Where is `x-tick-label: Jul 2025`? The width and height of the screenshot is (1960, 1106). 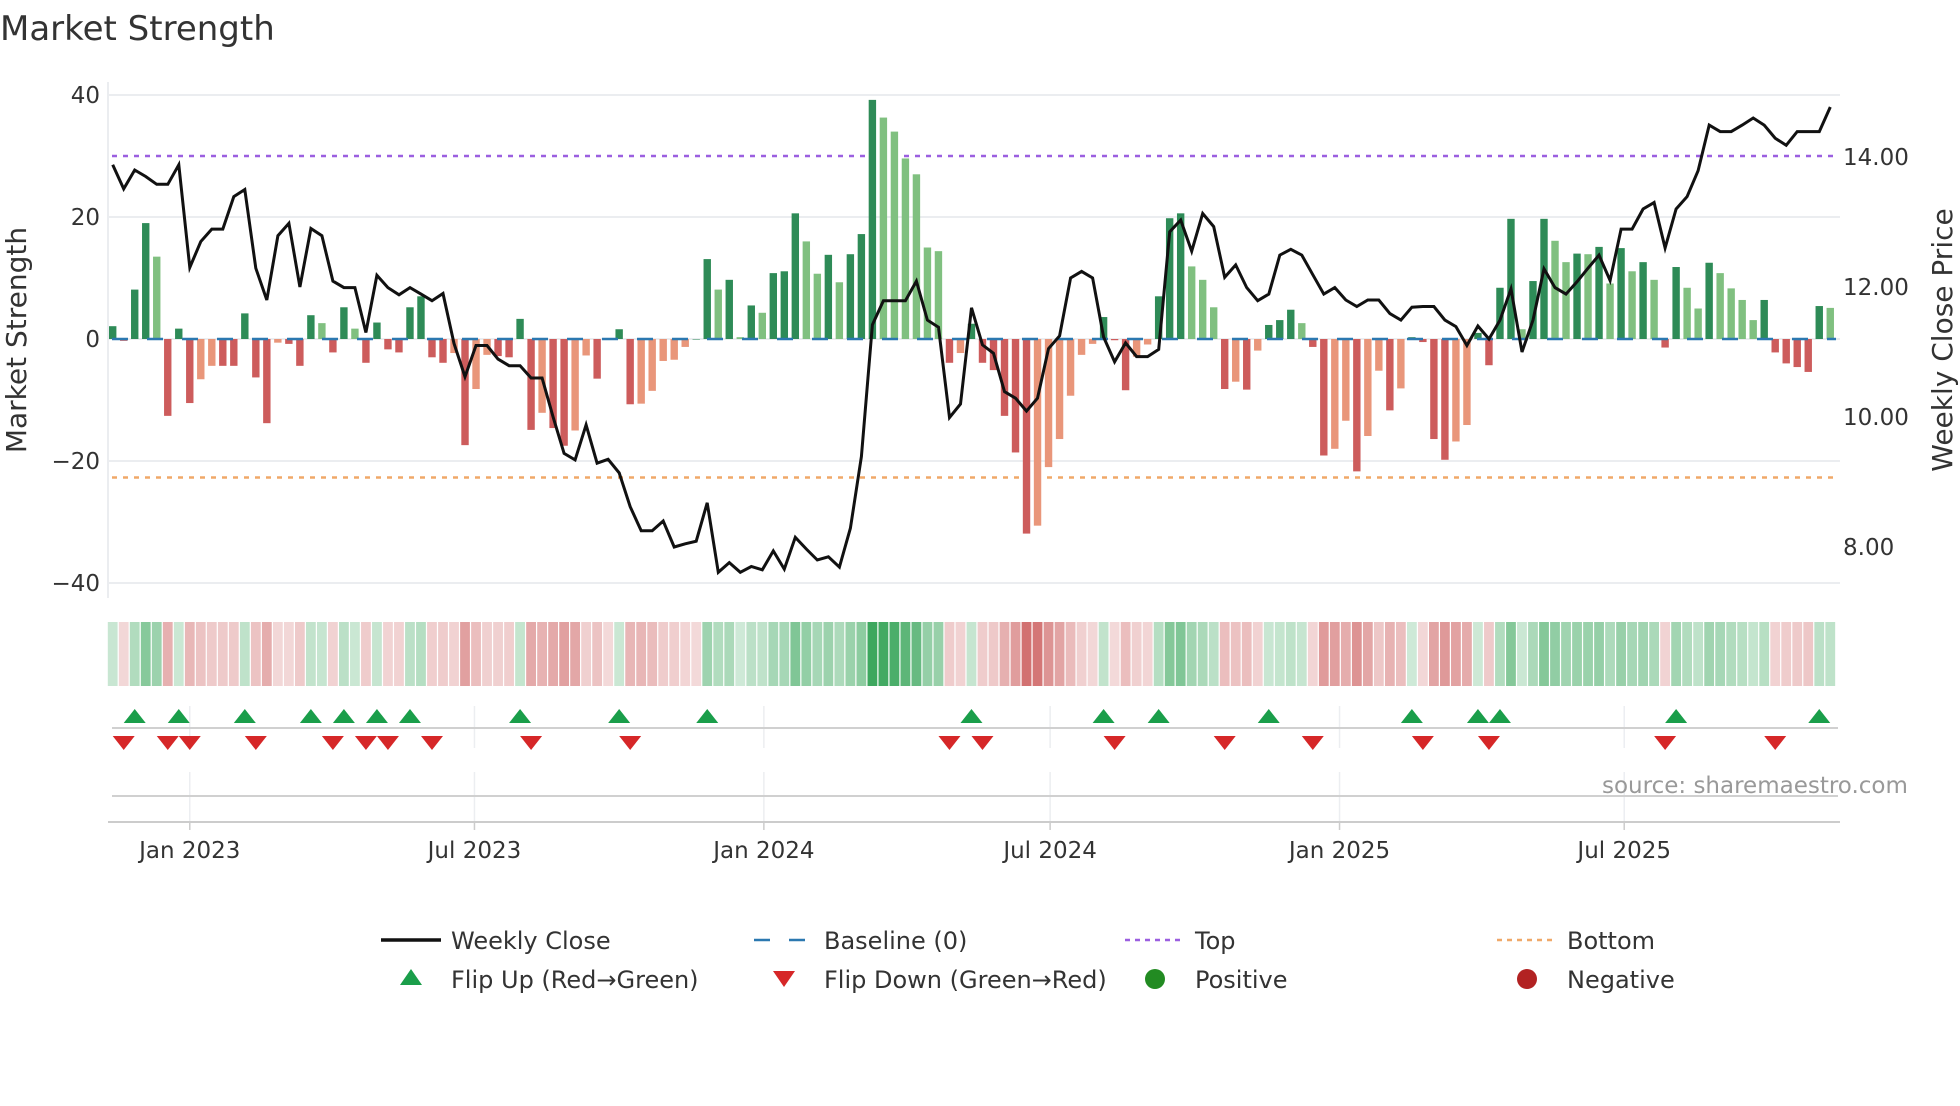 x-tick-label: Jul 2025 is located at coordinates (1623, 851).